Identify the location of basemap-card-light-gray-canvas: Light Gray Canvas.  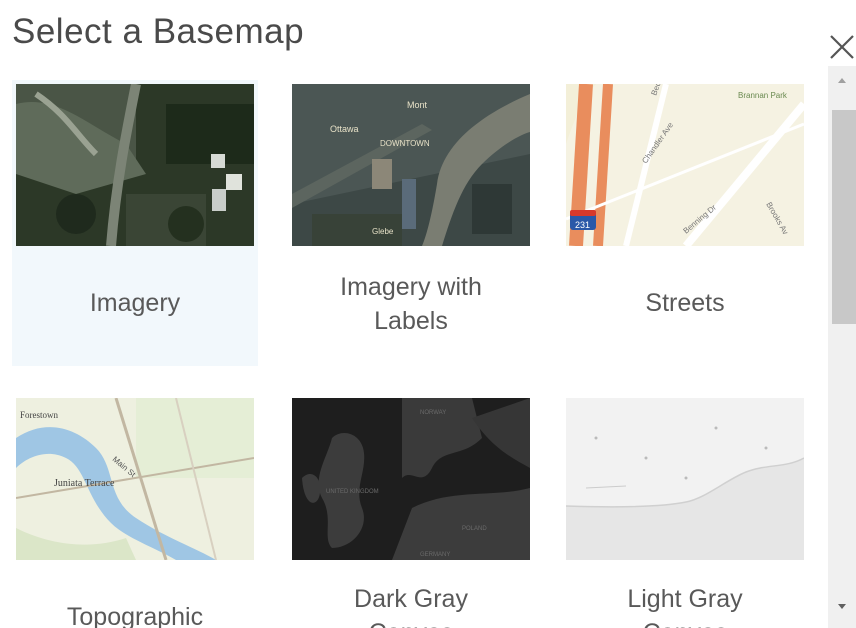
(685, 511).